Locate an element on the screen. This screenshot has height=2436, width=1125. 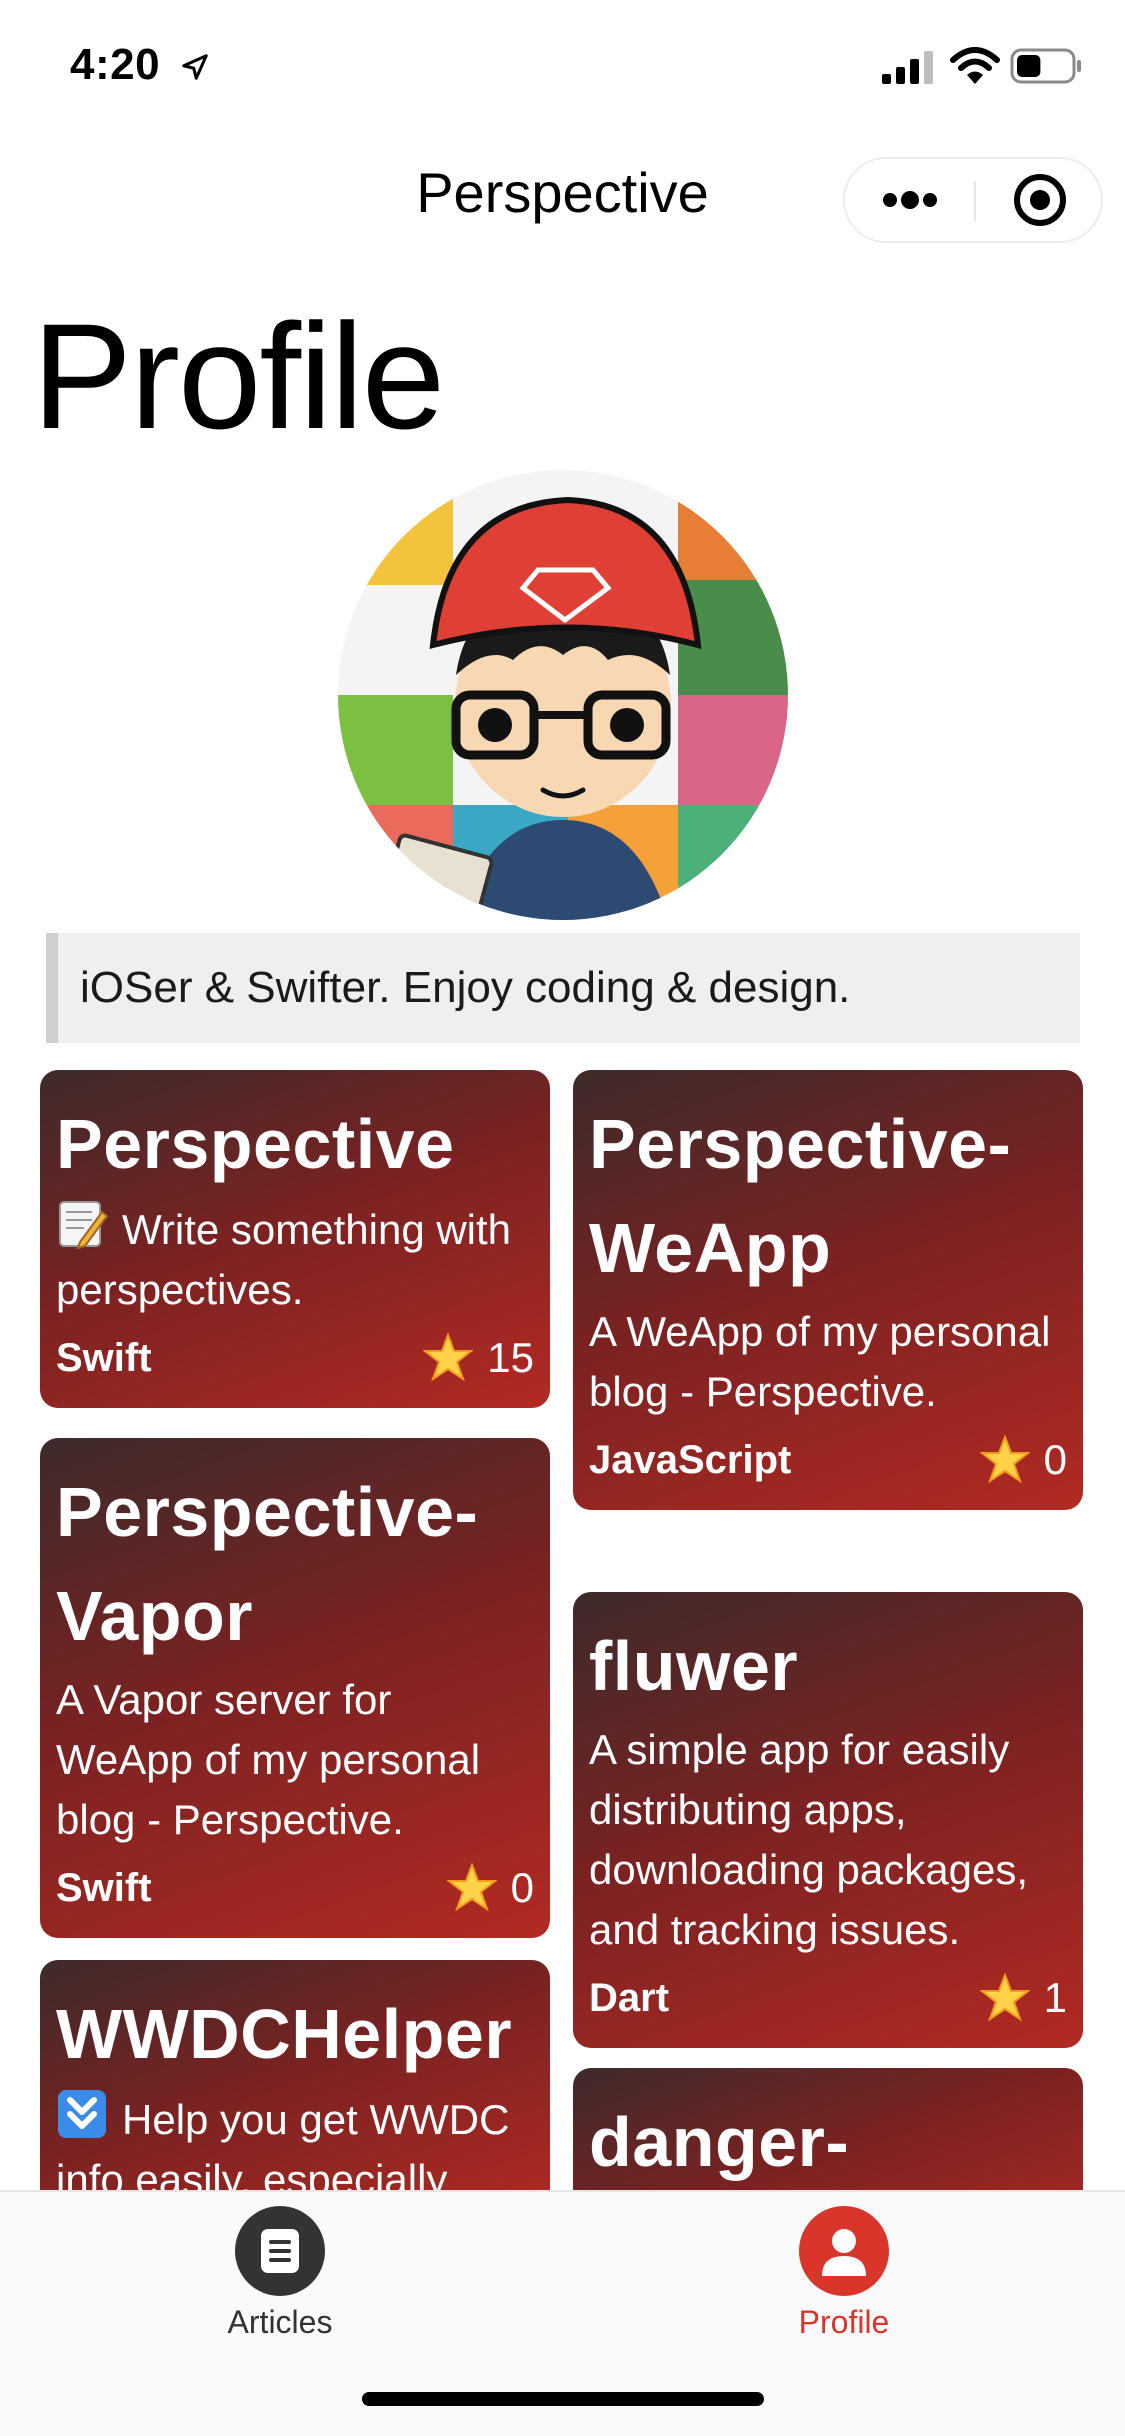
repo-name-line2: WeApp is located at coordinates (710, 1248).